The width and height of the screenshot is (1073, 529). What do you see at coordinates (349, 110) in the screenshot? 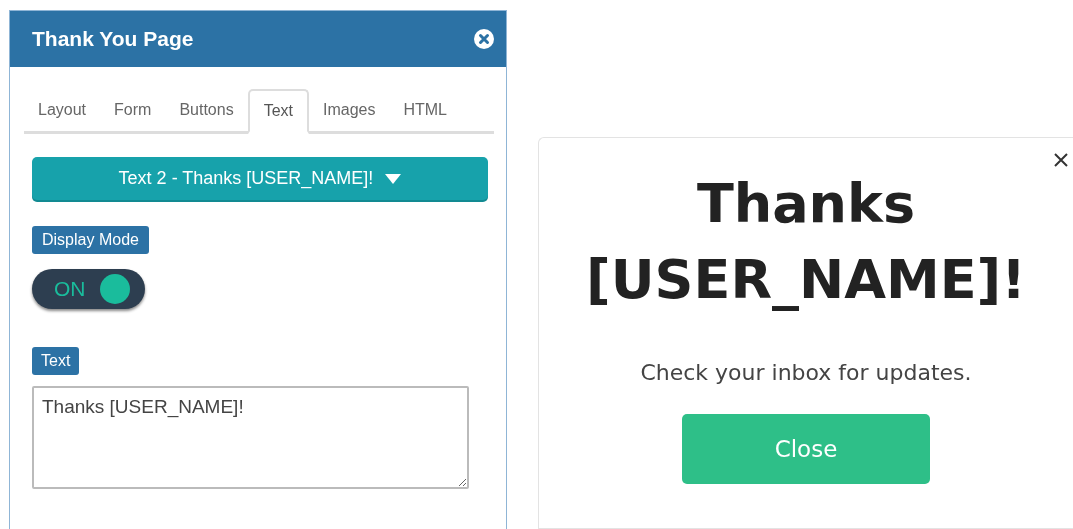
I see `tab: Images` at bounding box center [349, 110].